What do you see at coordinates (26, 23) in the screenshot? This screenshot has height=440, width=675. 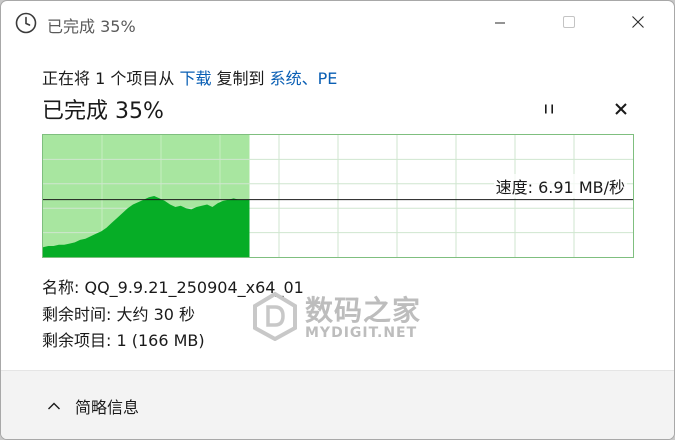 I see `clock-icon` at bounding box center [26, 23].